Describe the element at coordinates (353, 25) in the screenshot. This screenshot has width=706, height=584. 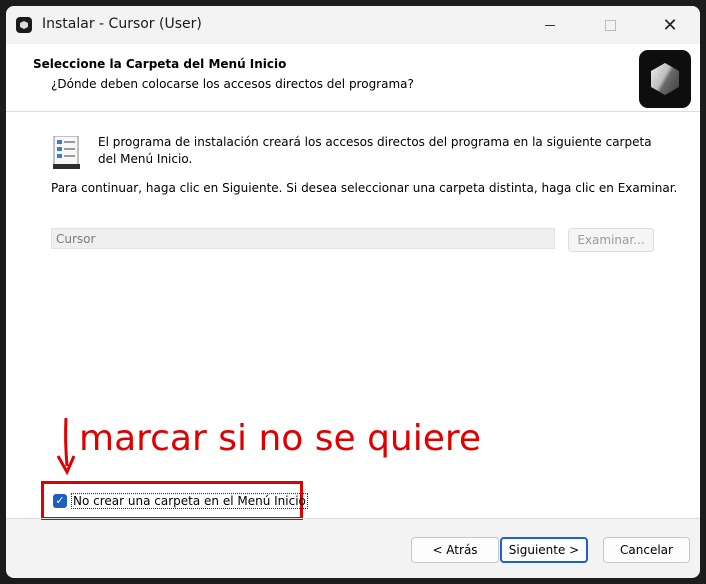
I see `title-bar: Instalar - Cursor (User) ✕` at that location.